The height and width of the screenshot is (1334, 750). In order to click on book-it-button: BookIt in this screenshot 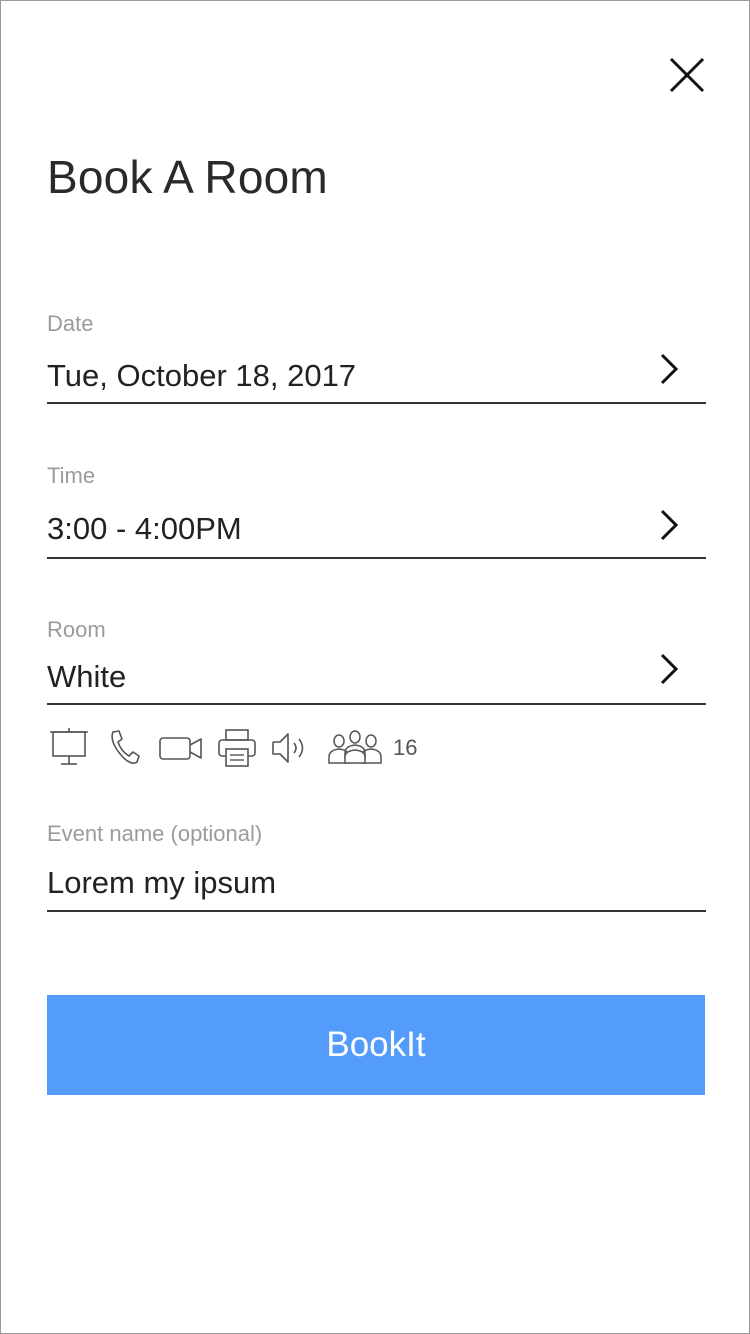, I will do `click(376, 1045)`.